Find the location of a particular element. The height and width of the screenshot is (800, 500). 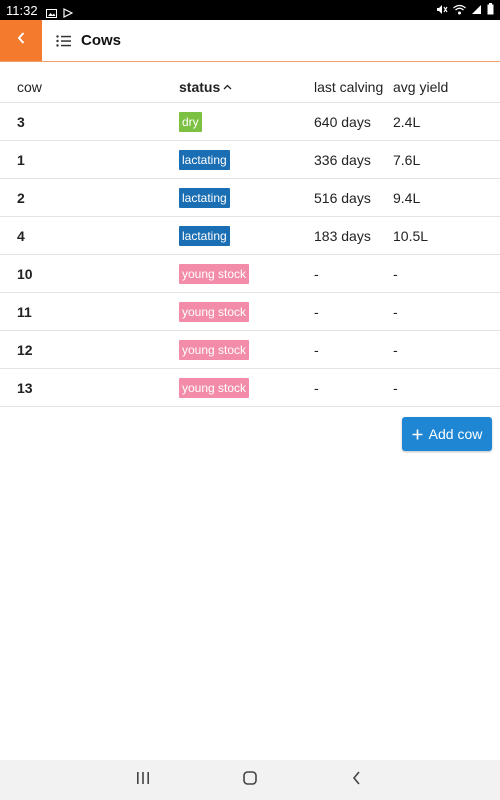

table-row: 2 lactating 516 days 9.4L is located at coordinates (250, 198).